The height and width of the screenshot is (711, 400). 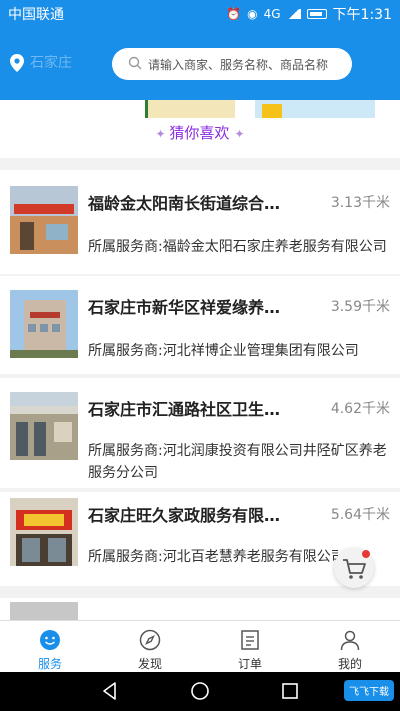 What do you see at coordinates (150, 640) in the screenshot?
I see `compass-icon` at bounding box center [150, 640].